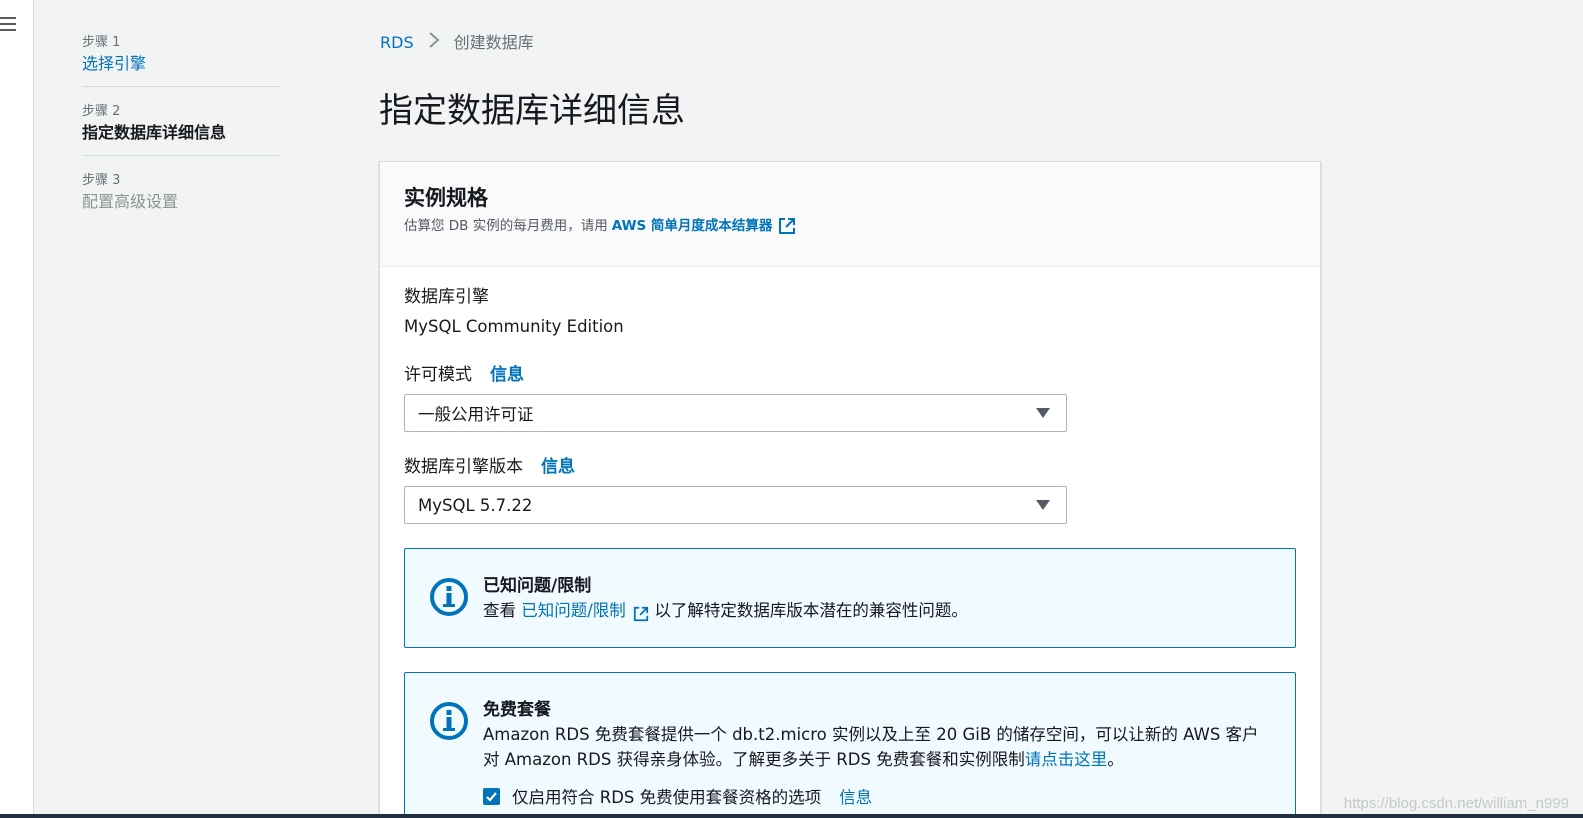 The image size is (1583, 818). What do you see at coordinates (499, 610) in the screenshot?
I see `alert-text-prefix: 查看` at bounding box center [499, 610].